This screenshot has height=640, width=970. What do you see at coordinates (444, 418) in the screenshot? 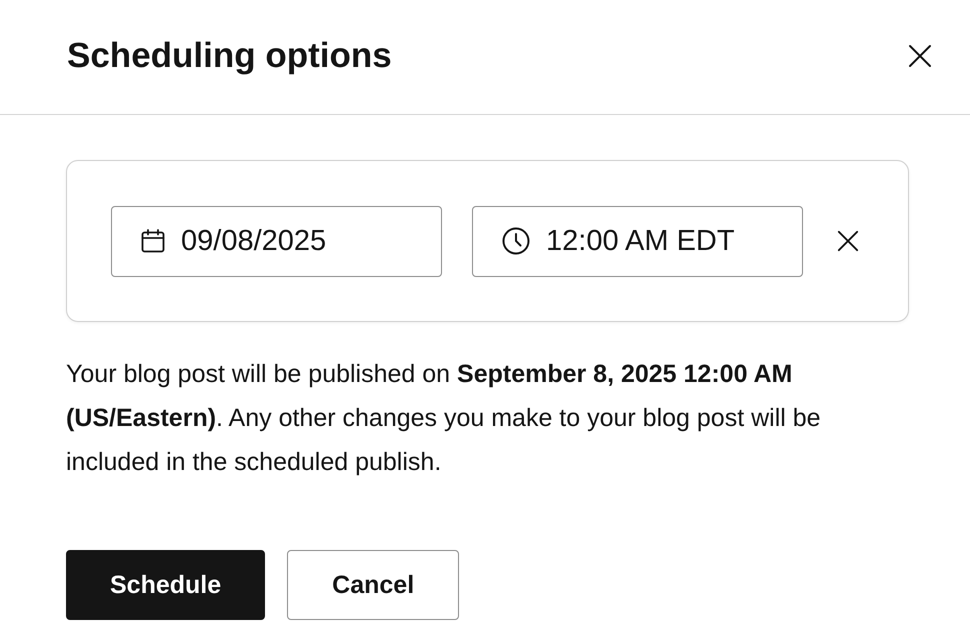
I see `schedule-message: Your blog post will be published on September 8, 2025 12:00 AM (US/Eastern). Any other changes you make to your blog post will be included in the scheduled publish.` at bounding box center [444, 418].